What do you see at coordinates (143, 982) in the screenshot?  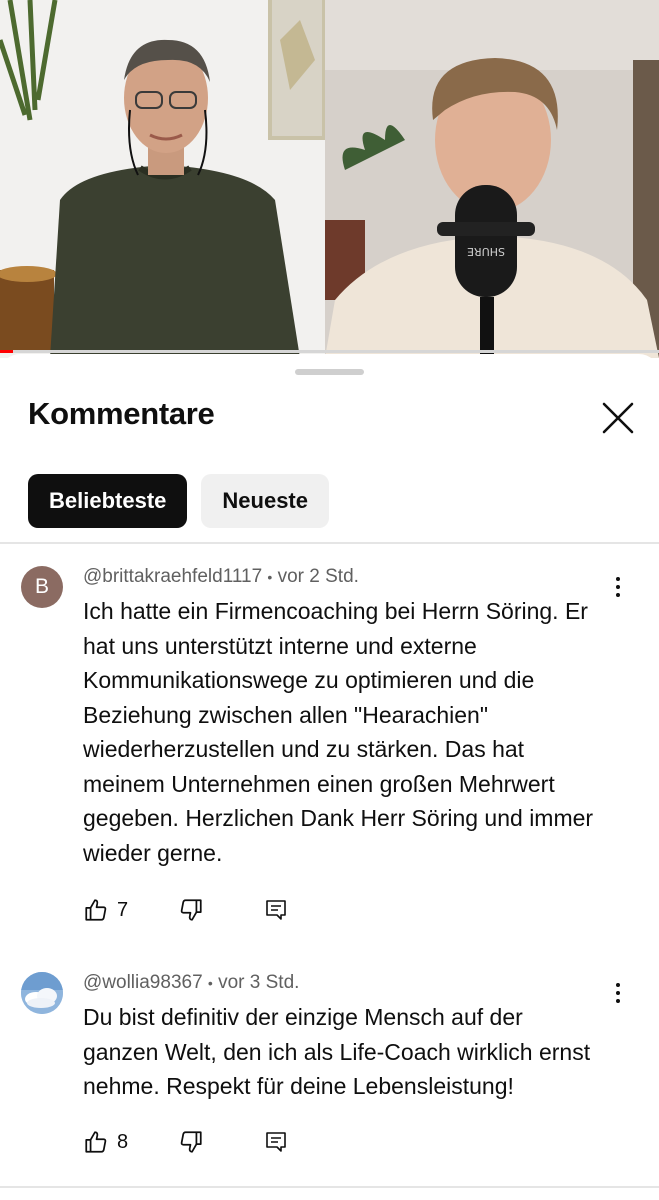 I see `comment-author: @wollia98367` at bounding box center [143, 982].